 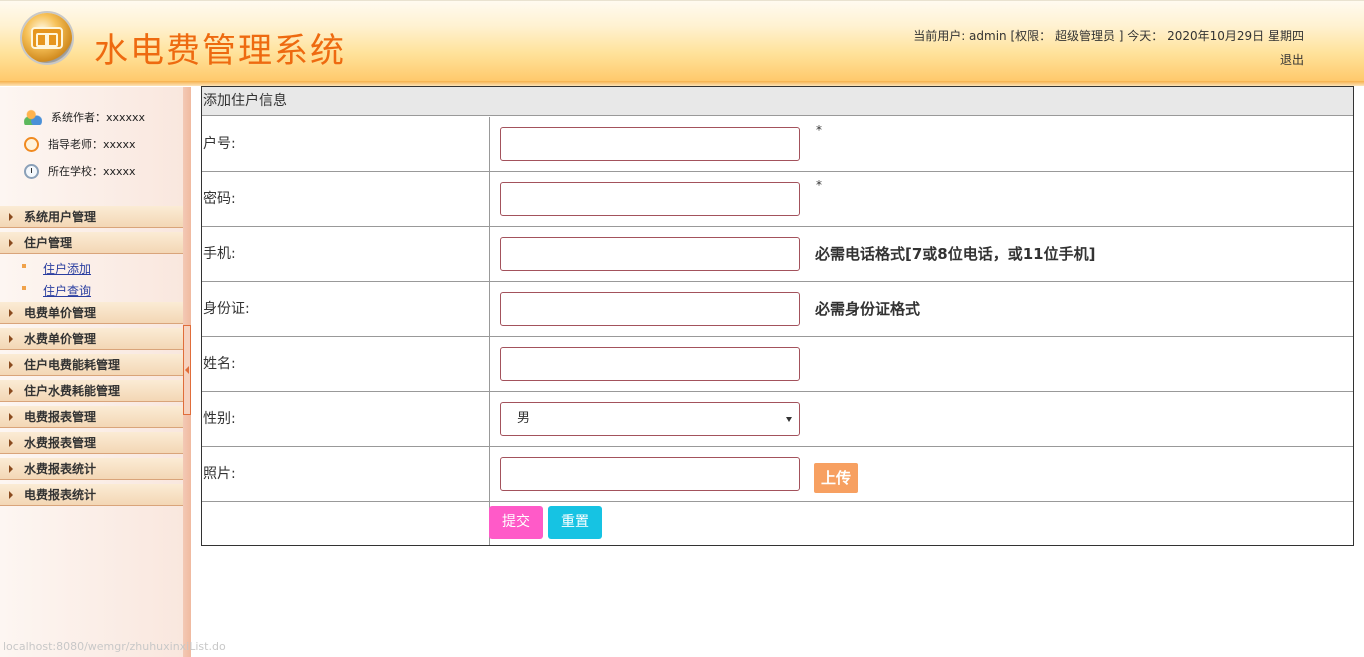 I want to click on clock-icon, so click(x=31, y=171).